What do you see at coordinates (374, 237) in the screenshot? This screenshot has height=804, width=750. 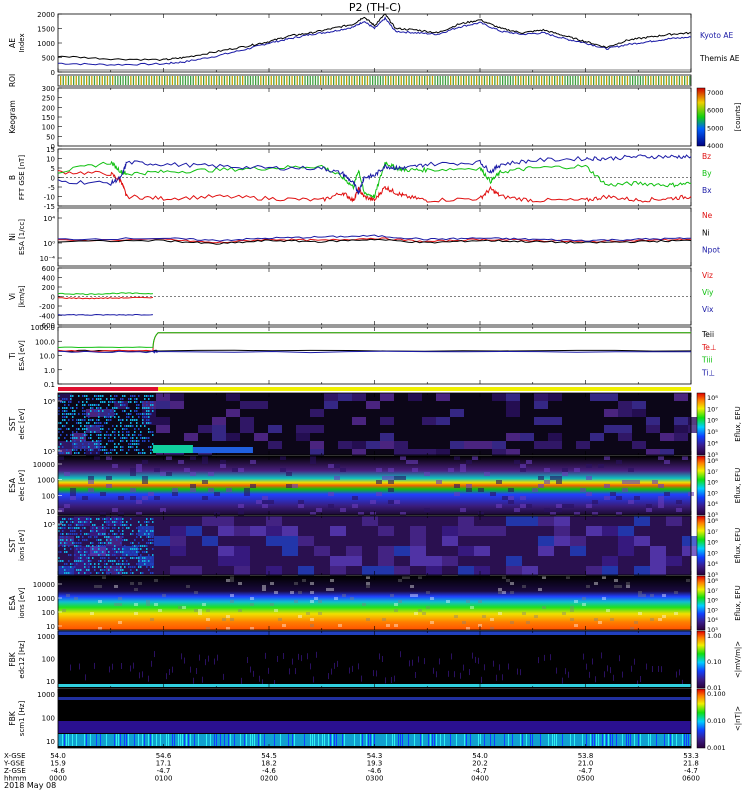 I see `density-frame` at bounding box center [374, 237].